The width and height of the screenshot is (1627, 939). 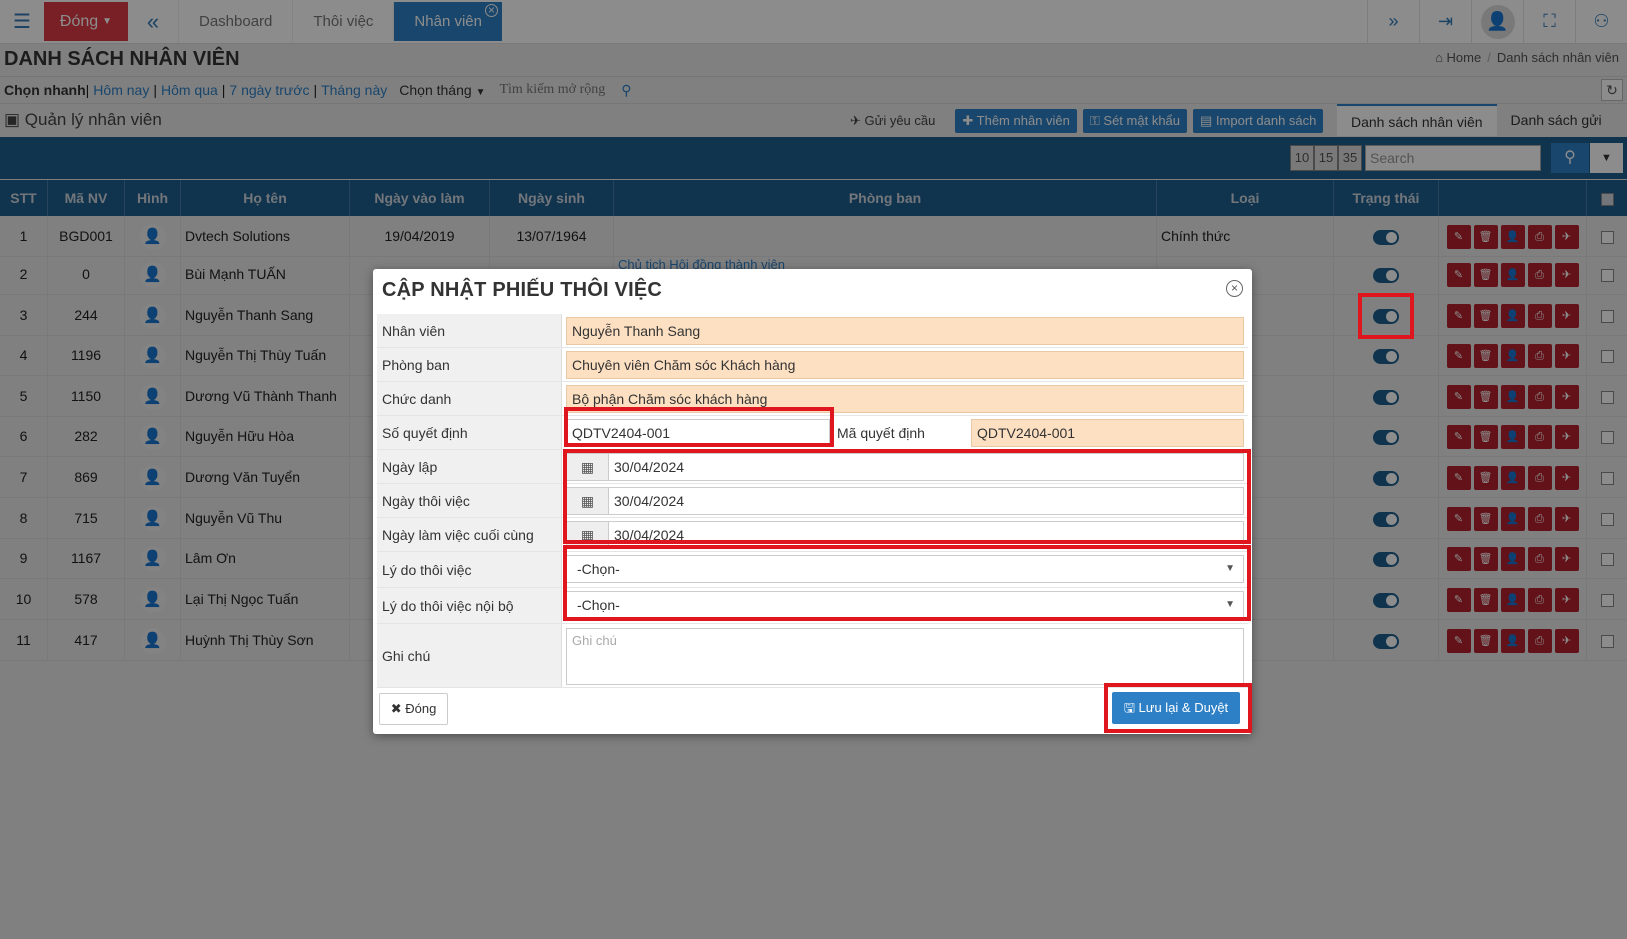 What do you see at coordinates (469, 534) in the screenshot?
I see `last-day-label: Ngày làm việc cuối cùng` at bounding box center [469, 534].